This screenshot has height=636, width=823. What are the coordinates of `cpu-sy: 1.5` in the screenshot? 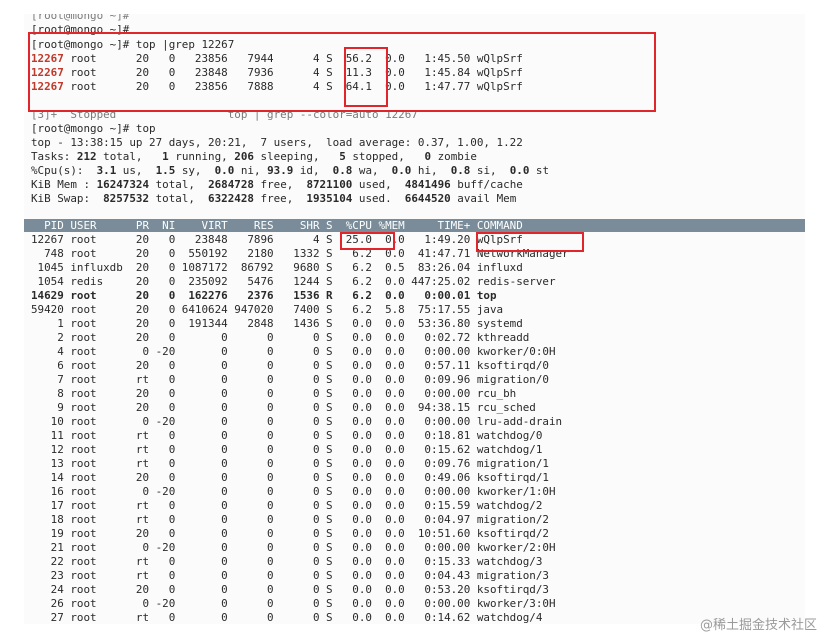 It's located at (165, 170).